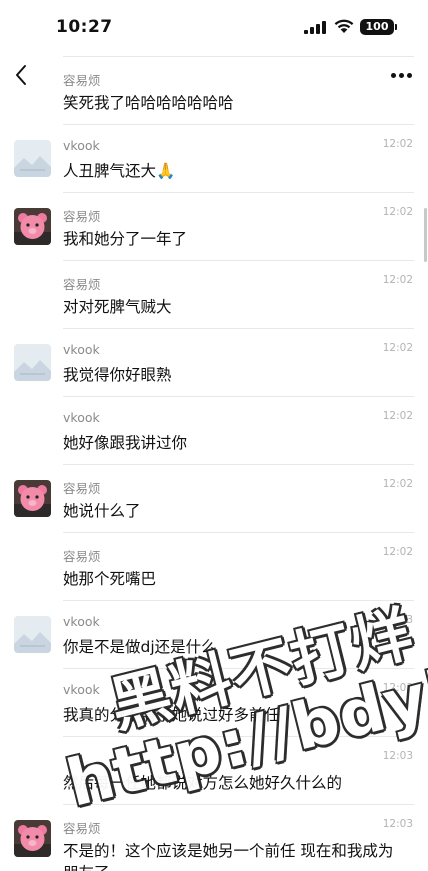  What do you see at coordinates (140, 647) in the screenshot?
I see `message-text: 你是不是做dj还是什么` at bounding box center [140, 647].